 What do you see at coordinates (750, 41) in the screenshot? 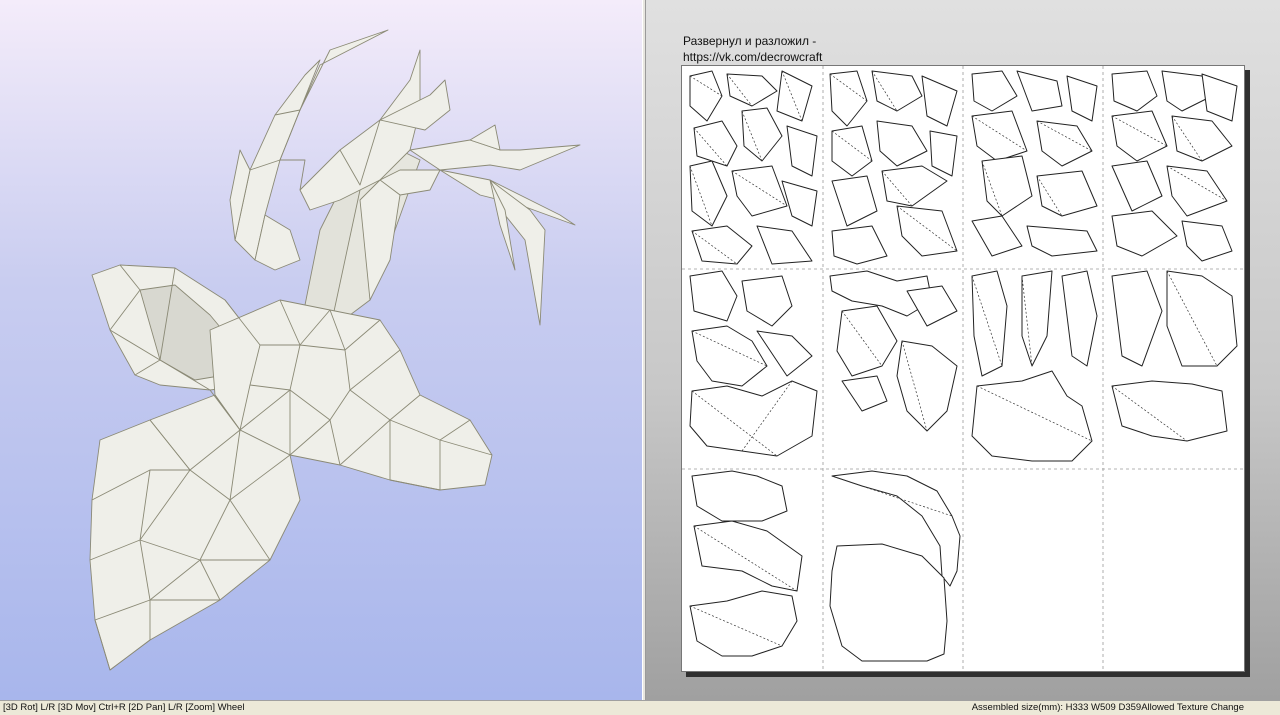
I see `sheet-note-line1: Развернул и разложил -` at bounding box center [750, 41].